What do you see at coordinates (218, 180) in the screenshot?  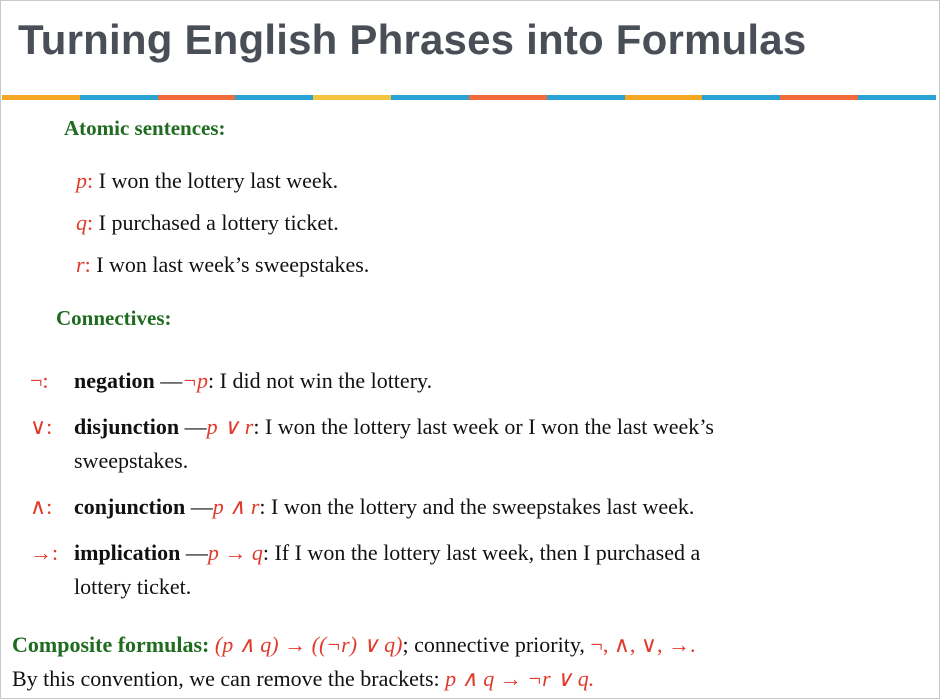 I see `atomic-text: I won the lottery last week.` at bounding box center [218, 180].